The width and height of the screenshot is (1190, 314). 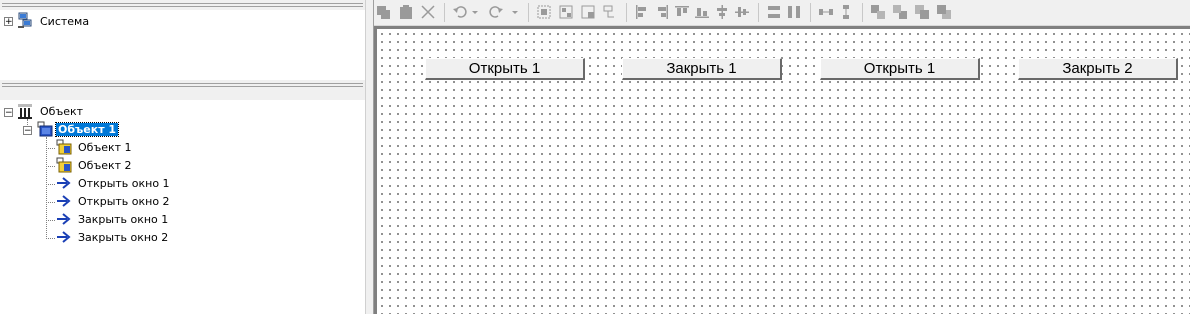 What do you see at coordinates (702, 69) in the screenshot?
I see `form-button-close-1: Закрыть 1` at bounding box center [702, 69].